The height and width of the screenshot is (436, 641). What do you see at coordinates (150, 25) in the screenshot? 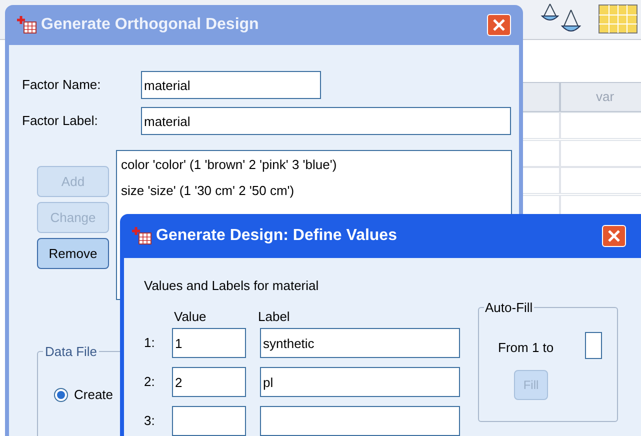
I see `window-title: Generate Orthogonal Design` at bounding box center [150, 25].